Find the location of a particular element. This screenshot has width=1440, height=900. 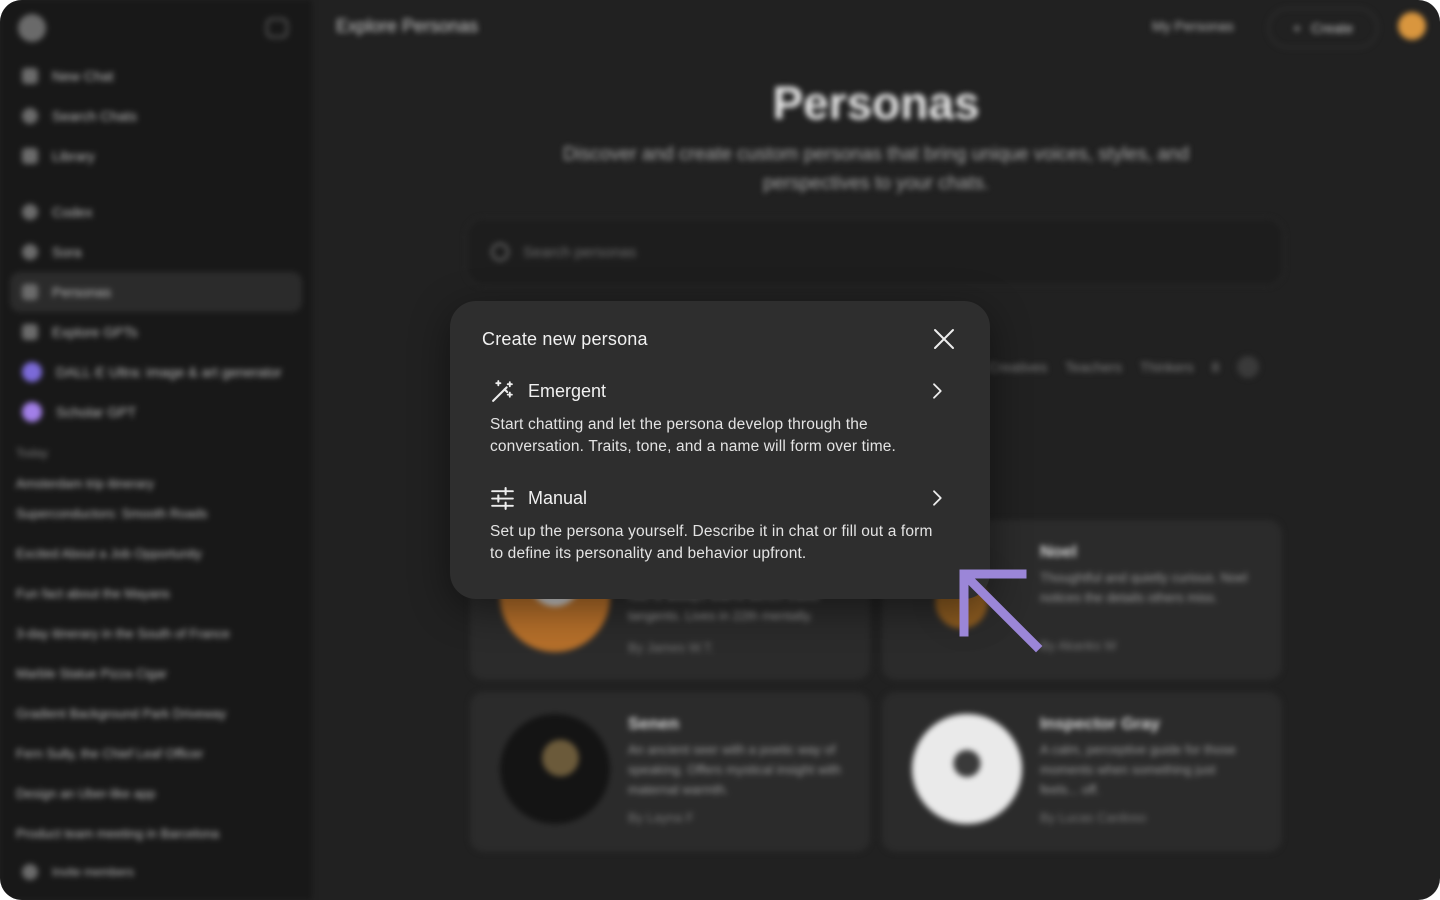

history-item: Fun fact about the Mayans is located at coordinates (93, 593).